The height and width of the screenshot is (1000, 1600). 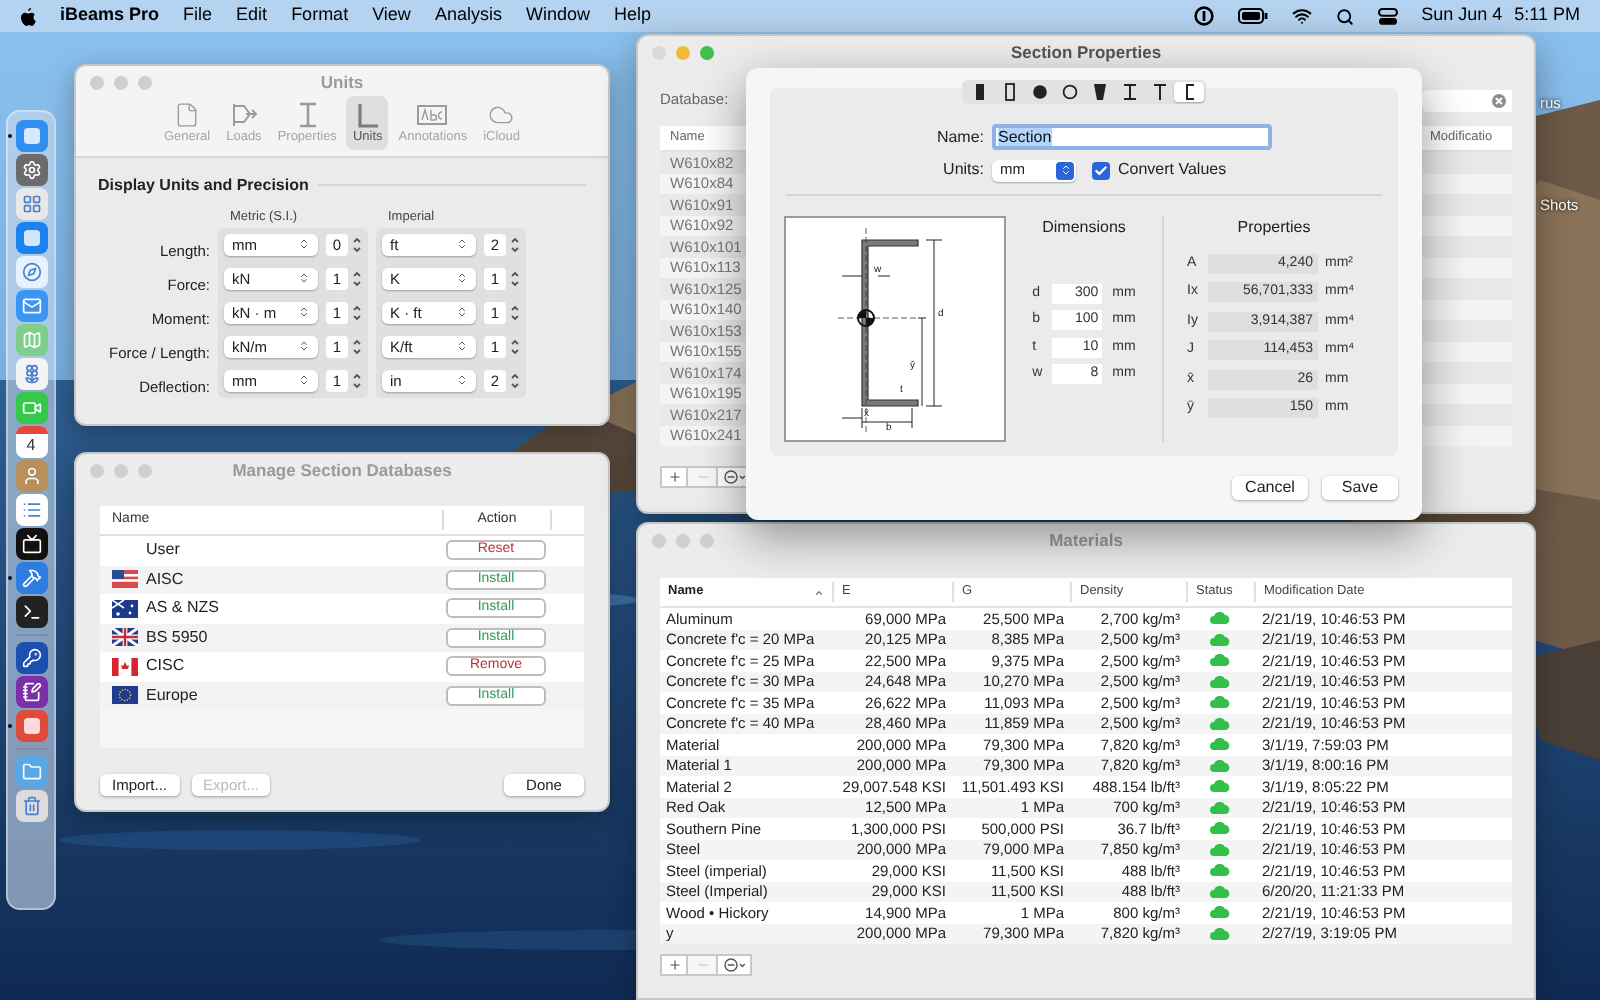 I want to click on folder-icon, so click(x=31, y=772).